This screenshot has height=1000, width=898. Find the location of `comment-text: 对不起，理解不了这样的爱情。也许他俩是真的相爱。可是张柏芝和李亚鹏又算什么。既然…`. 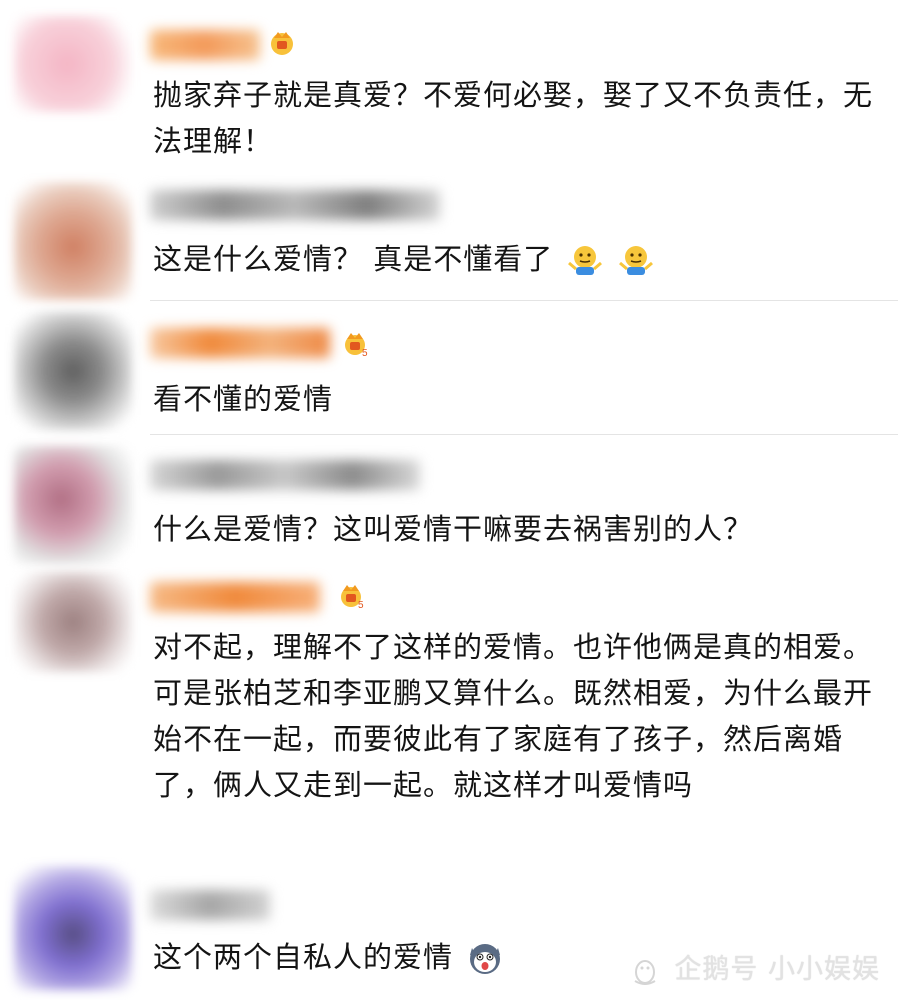

comment-text: 对不起，理解不了这样的爱情。也许他俩是真的相爱。可是张柏芝和李亚鹏又算什么。既然… is located at coordinates (513, 716).